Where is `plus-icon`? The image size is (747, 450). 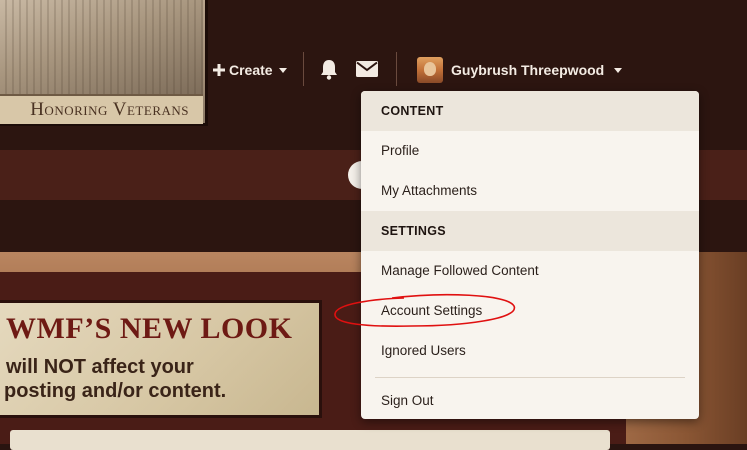 plus-icon is located at coordinates (219, 70).